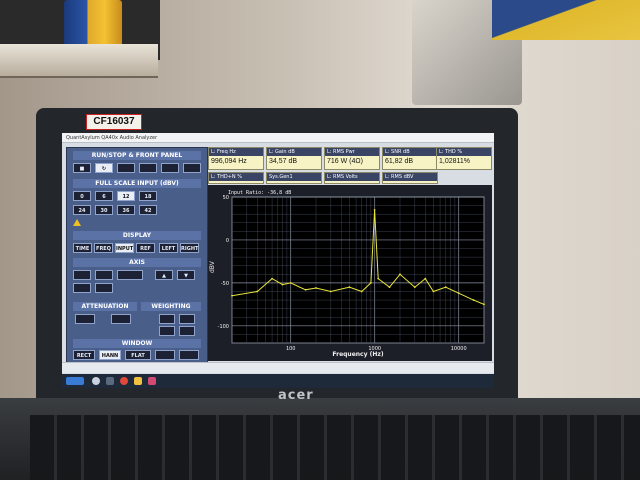 The width and height of the screenshot is (640, 480). I want to click on panel-button-c, so click(170, 168).